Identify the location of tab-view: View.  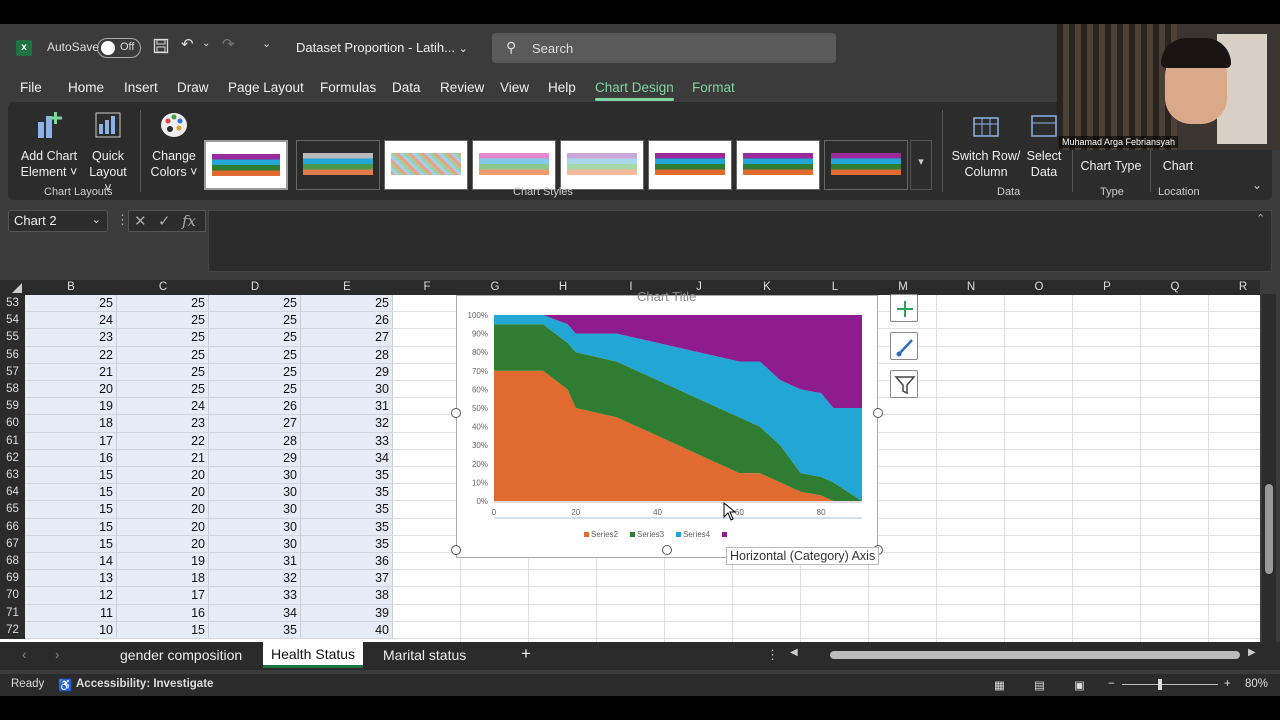
(514, 87).